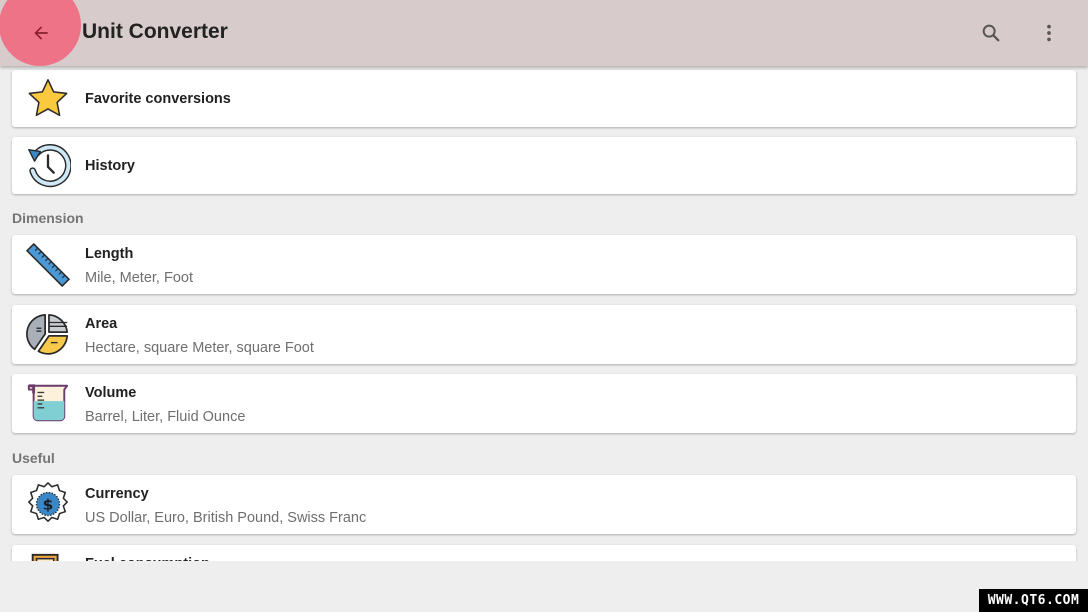 This screenshot has width=1088, height=612. I want to click on history-icon, so click(49, 166).